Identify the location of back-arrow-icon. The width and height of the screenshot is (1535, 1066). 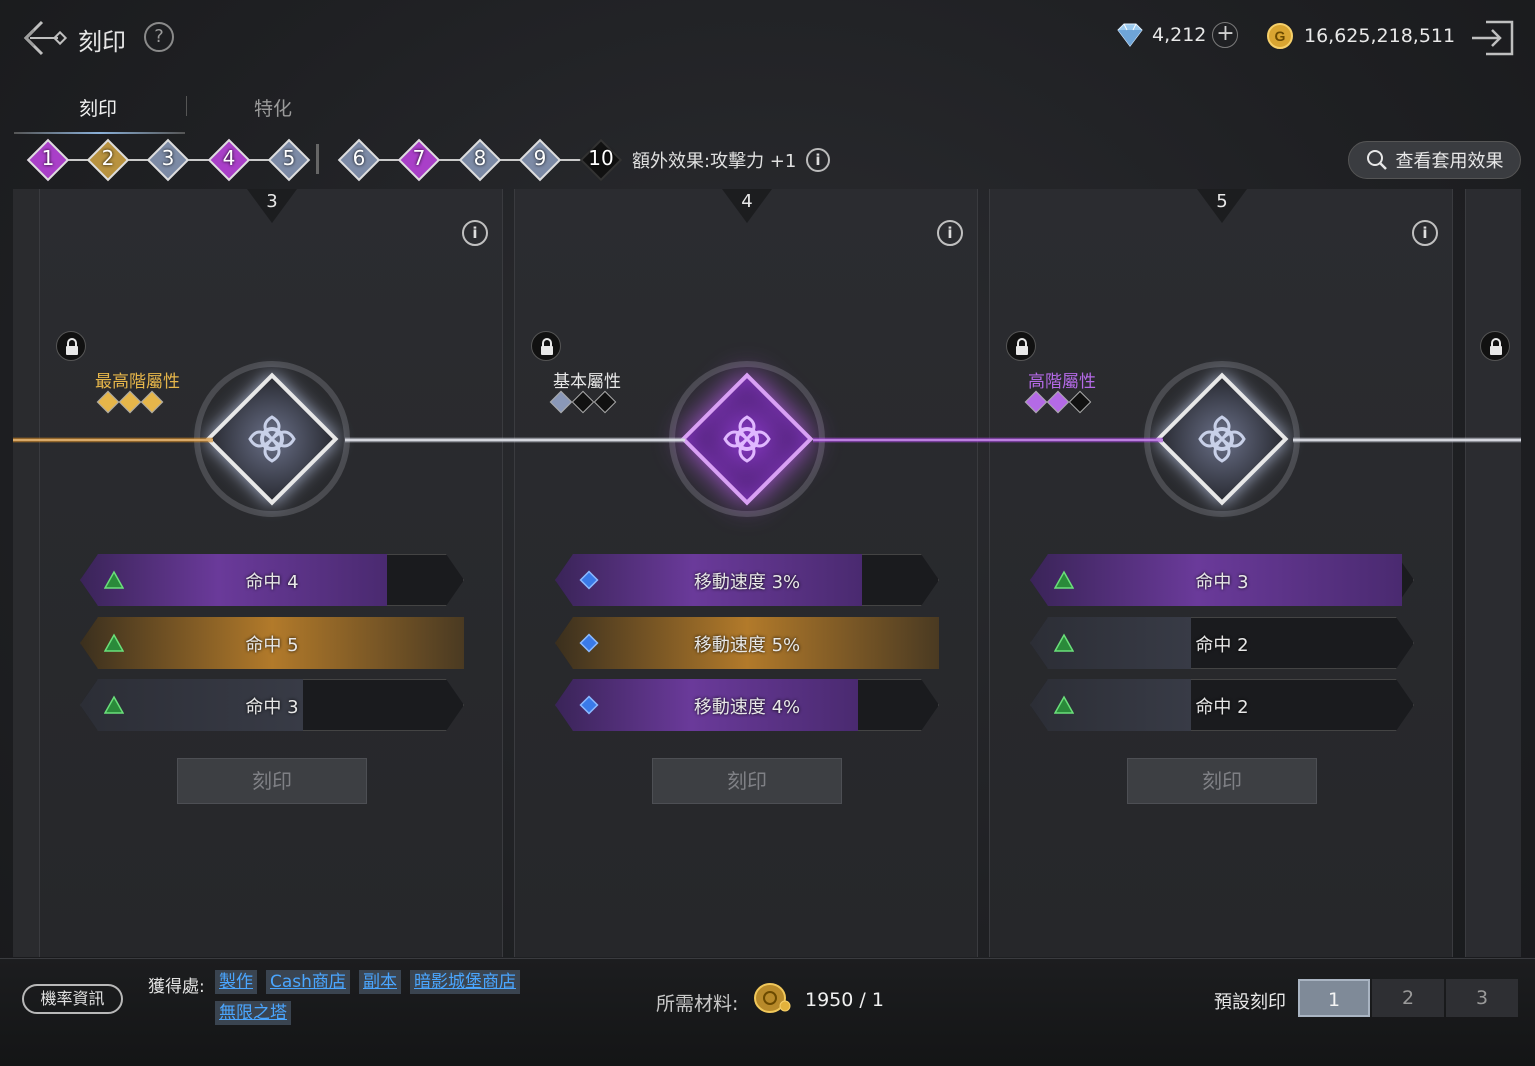
(45, 38).